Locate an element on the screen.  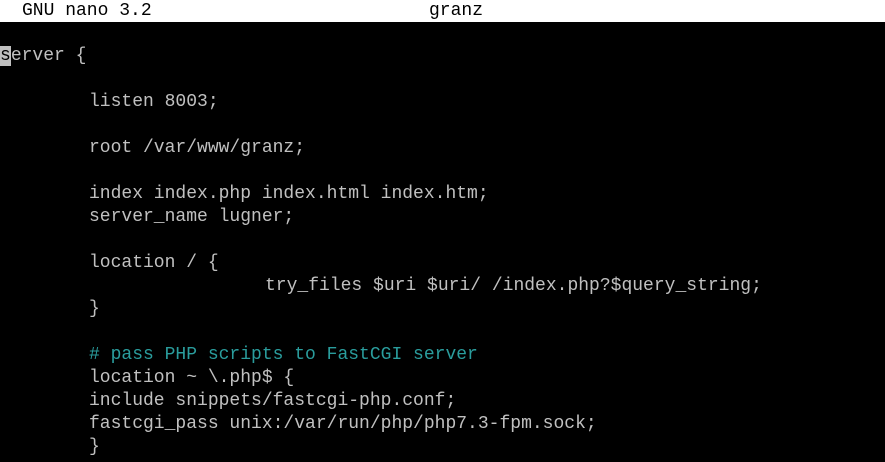
editor-line: include snippets/fastcgi-php.conf; is located at coordinates (442, 401).